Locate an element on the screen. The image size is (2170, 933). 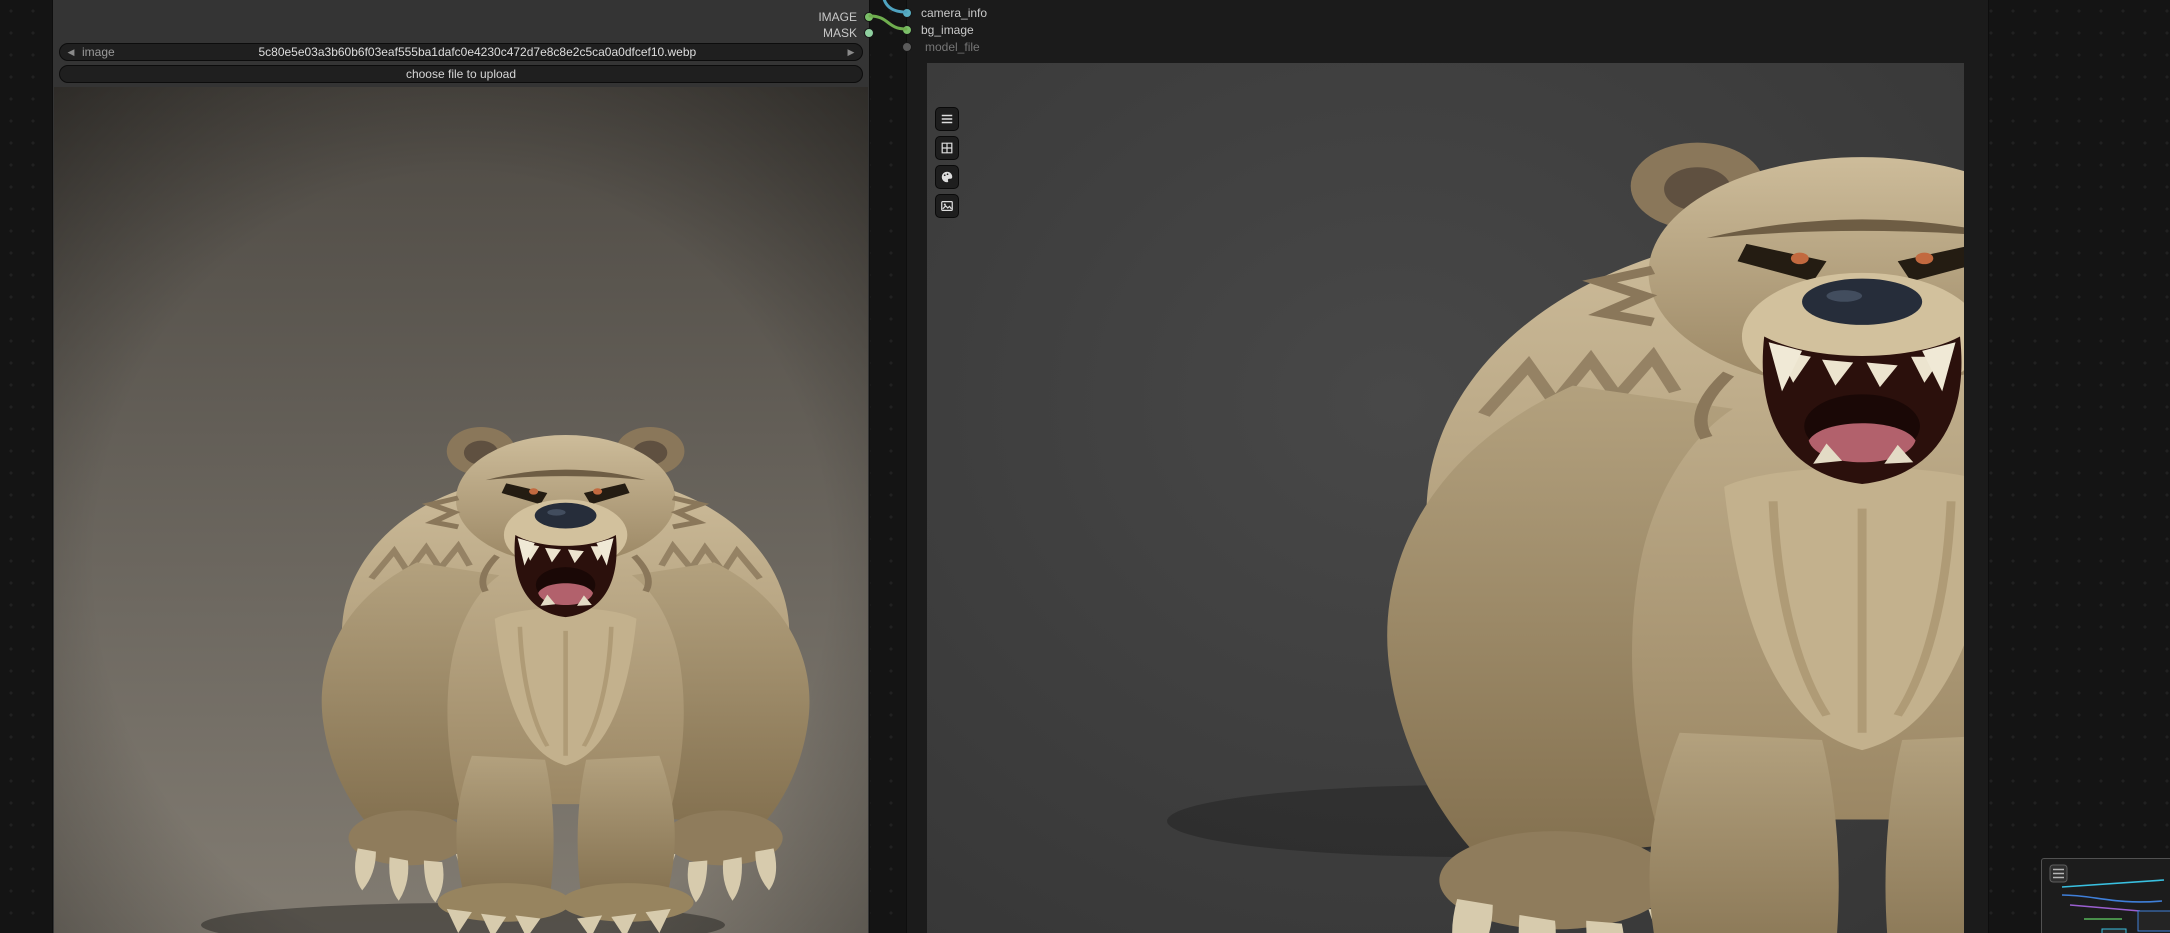
paint-button is located at coordinates (947, 177).